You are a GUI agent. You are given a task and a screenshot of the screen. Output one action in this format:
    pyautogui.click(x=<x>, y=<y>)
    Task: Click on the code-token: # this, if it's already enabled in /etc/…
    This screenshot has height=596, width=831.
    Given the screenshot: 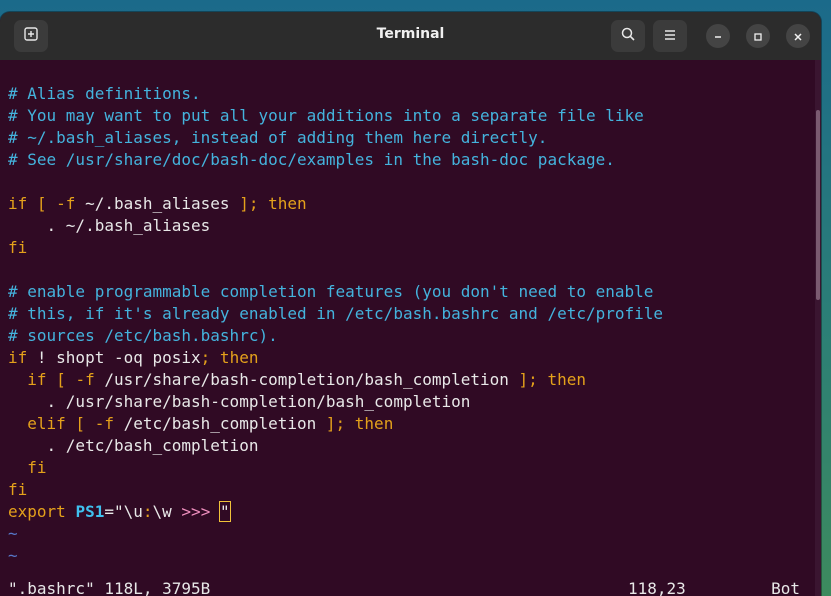 What is the action you would take?
    pyautogui.click(x=336, y=313)
    